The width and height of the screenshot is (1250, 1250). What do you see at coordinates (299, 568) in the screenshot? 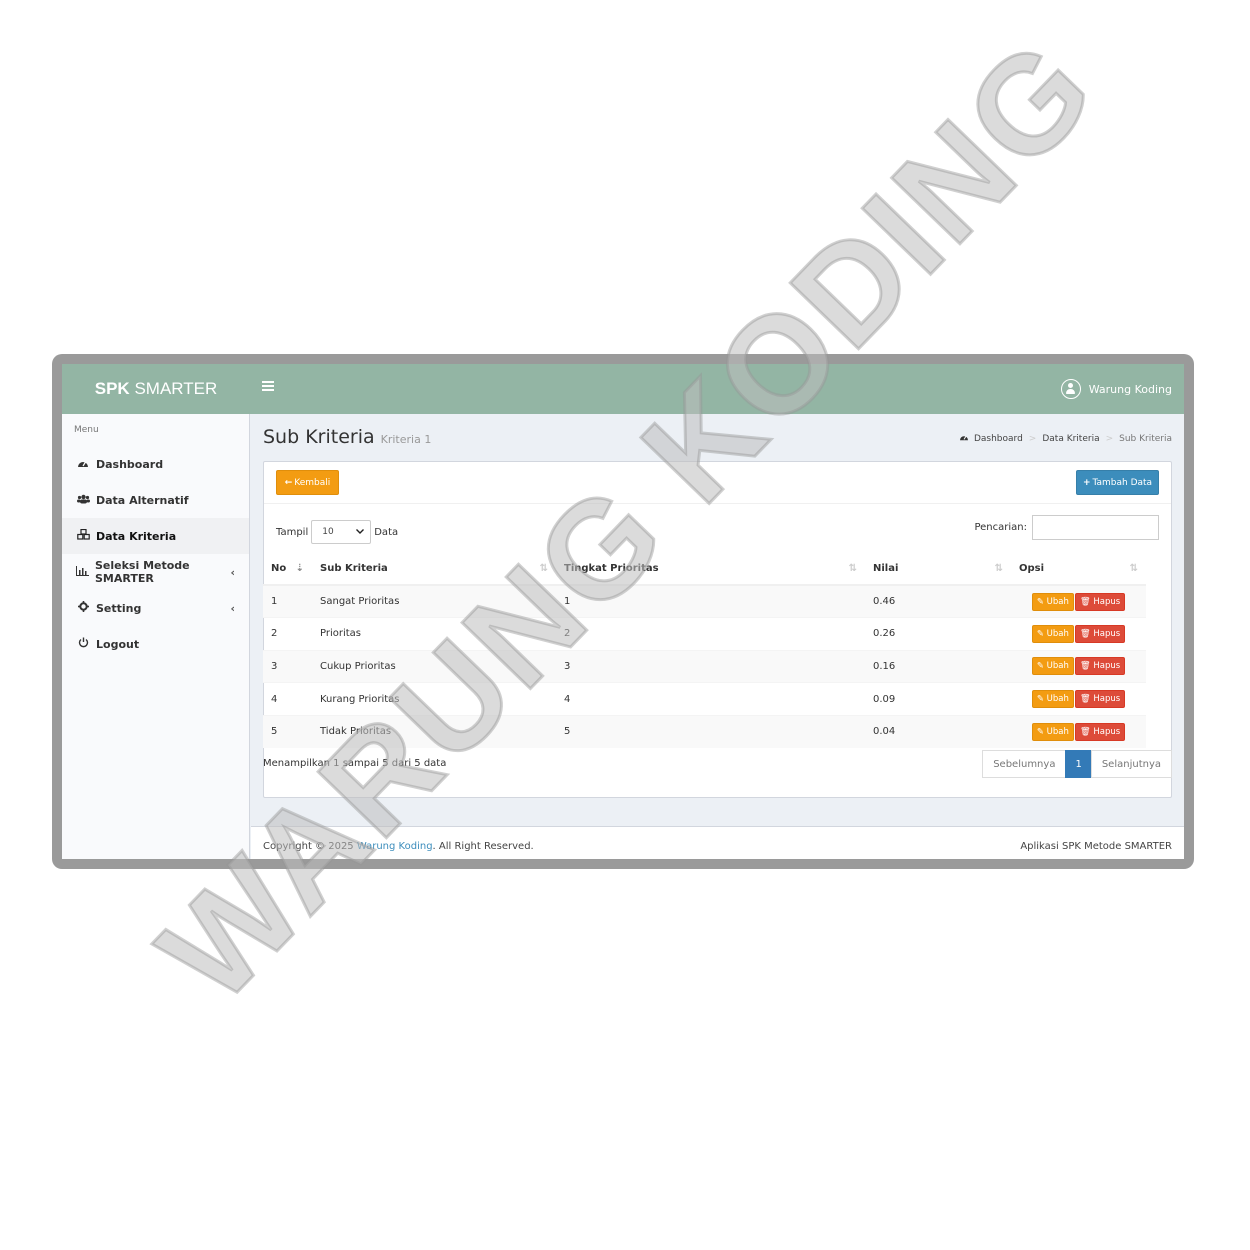
I see `sort-asc-icon: ⇣` at bounding box center [299, 568].